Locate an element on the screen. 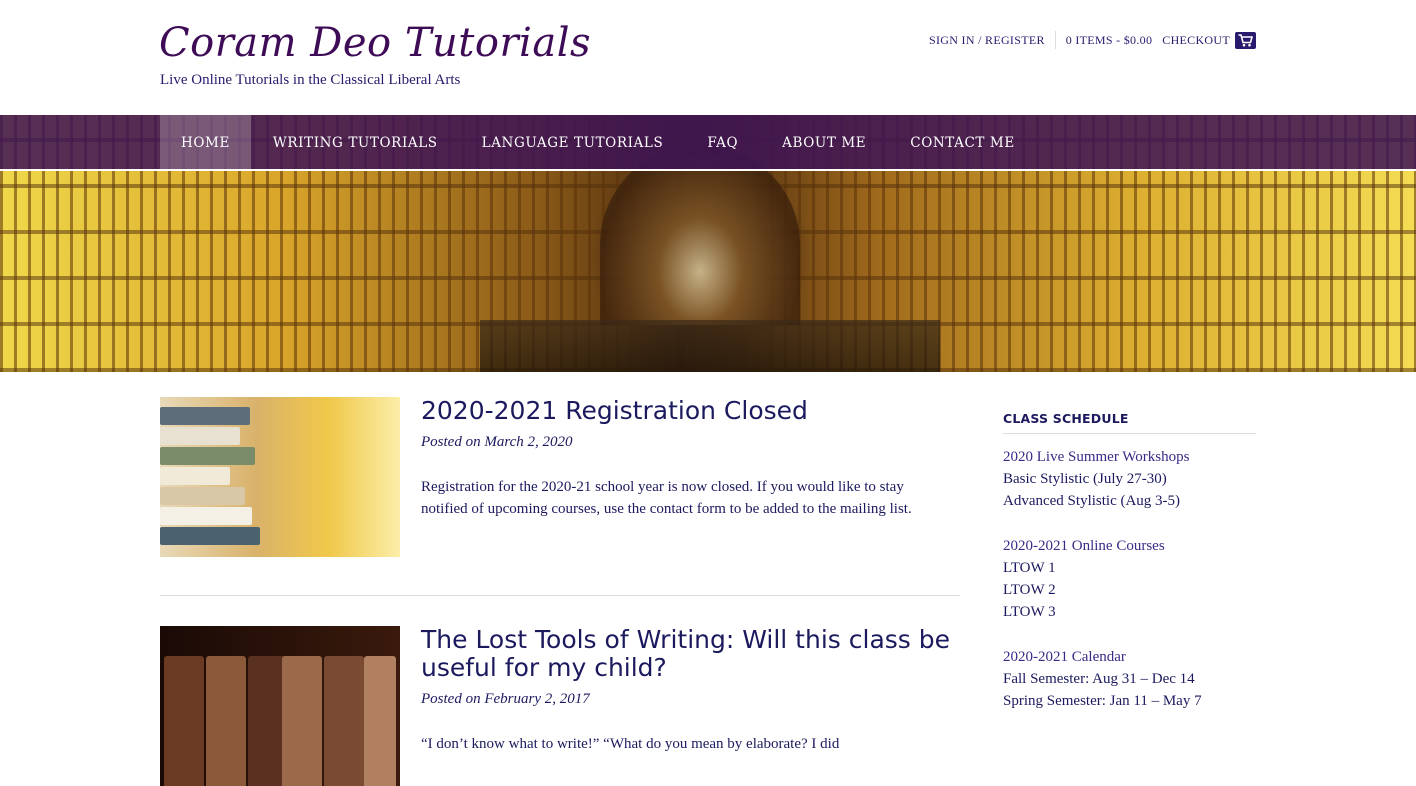 This screenshot has height=786, width=1416. hero-floor is located at coordinates (710, 346).